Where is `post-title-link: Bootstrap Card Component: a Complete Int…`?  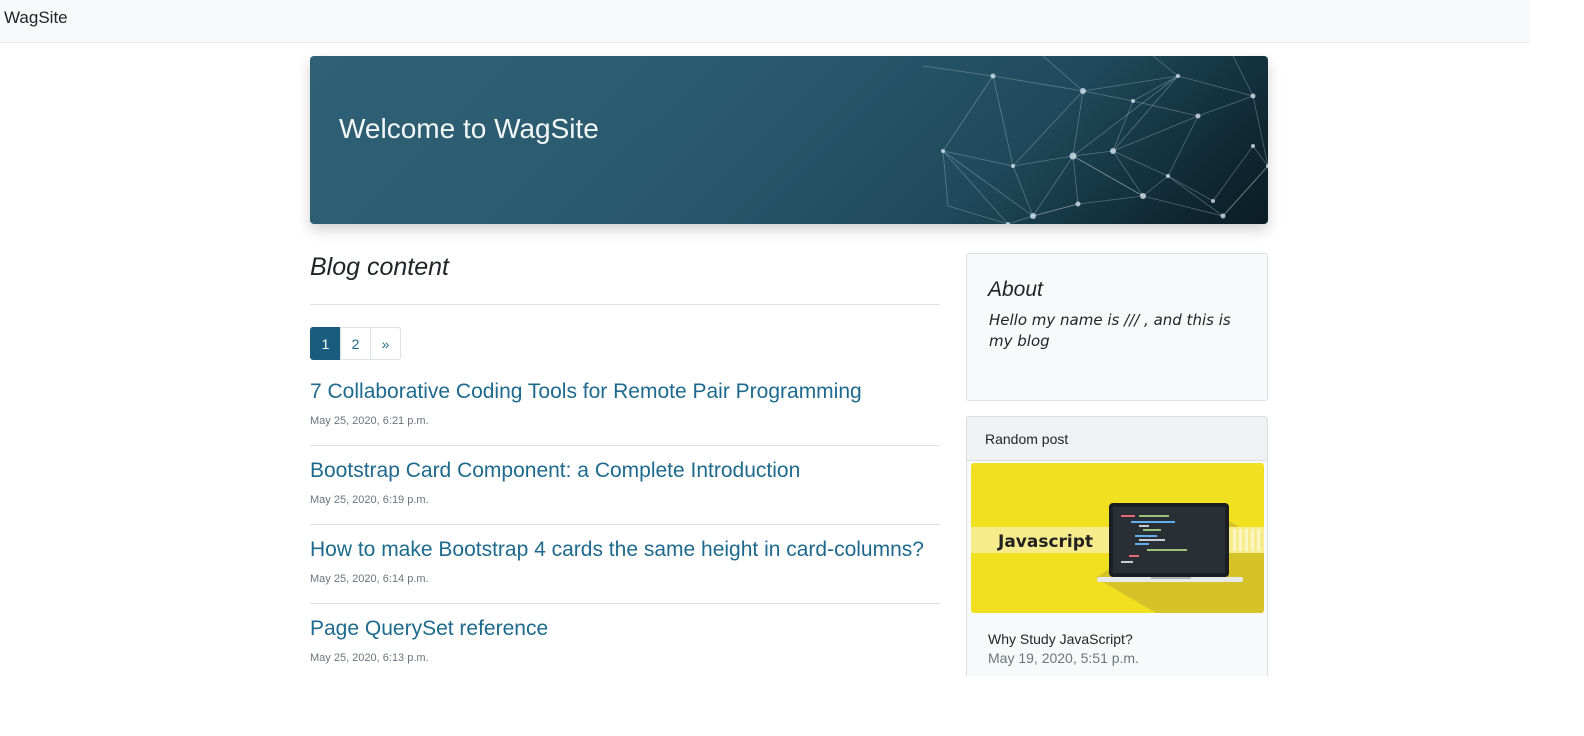
post-title-link: Bootstrap Card Component: a Complete Int… is located at coordinates (625, 471).